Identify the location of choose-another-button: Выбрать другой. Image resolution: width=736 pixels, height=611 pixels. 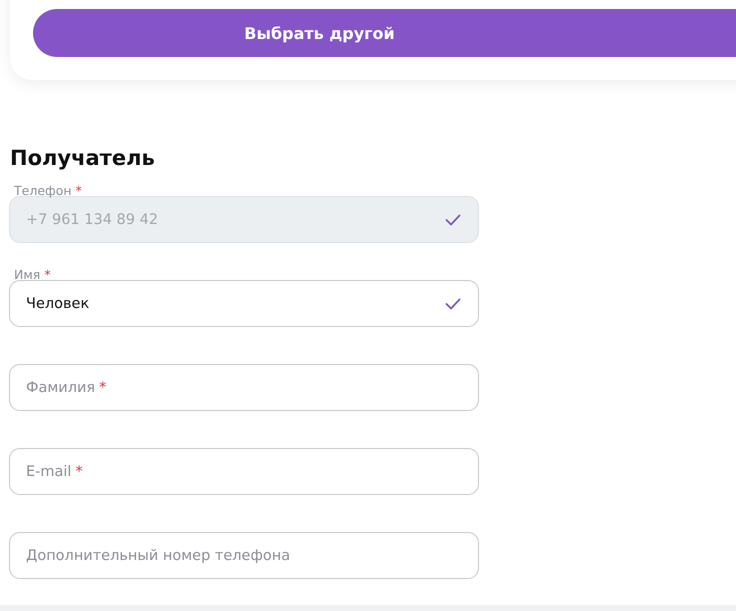
(384, 33).